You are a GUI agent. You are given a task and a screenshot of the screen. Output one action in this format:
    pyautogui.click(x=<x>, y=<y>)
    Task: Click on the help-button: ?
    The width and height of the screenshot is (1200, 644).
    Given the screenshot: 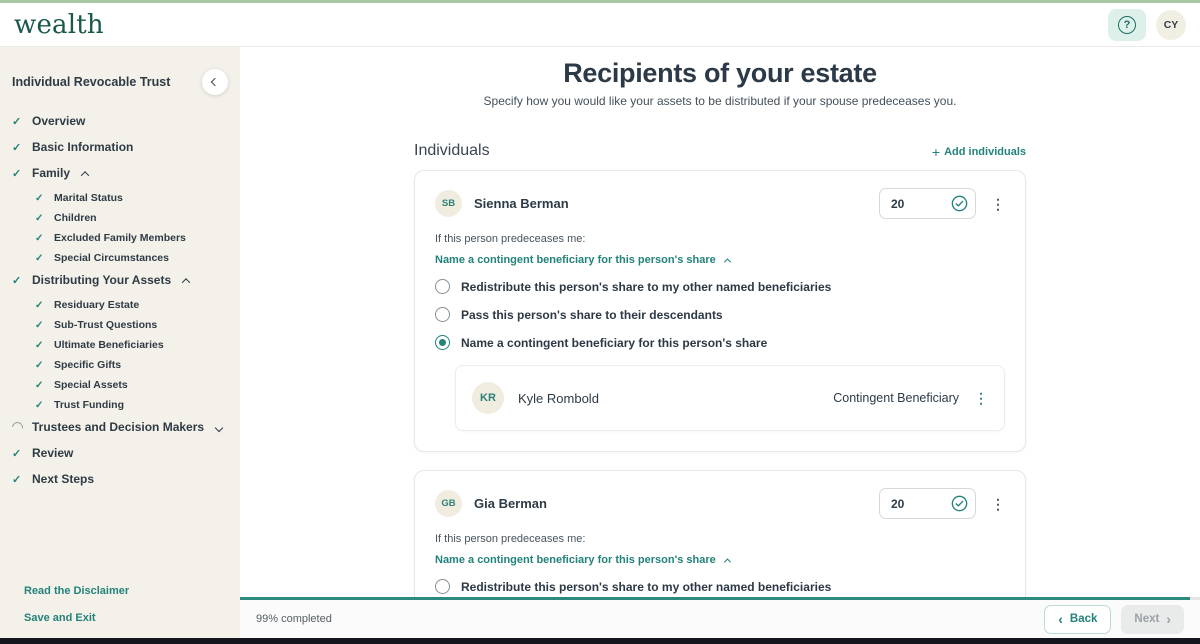 What is the action you would take?
    pyautogui.click(x=1127, y=24)
    